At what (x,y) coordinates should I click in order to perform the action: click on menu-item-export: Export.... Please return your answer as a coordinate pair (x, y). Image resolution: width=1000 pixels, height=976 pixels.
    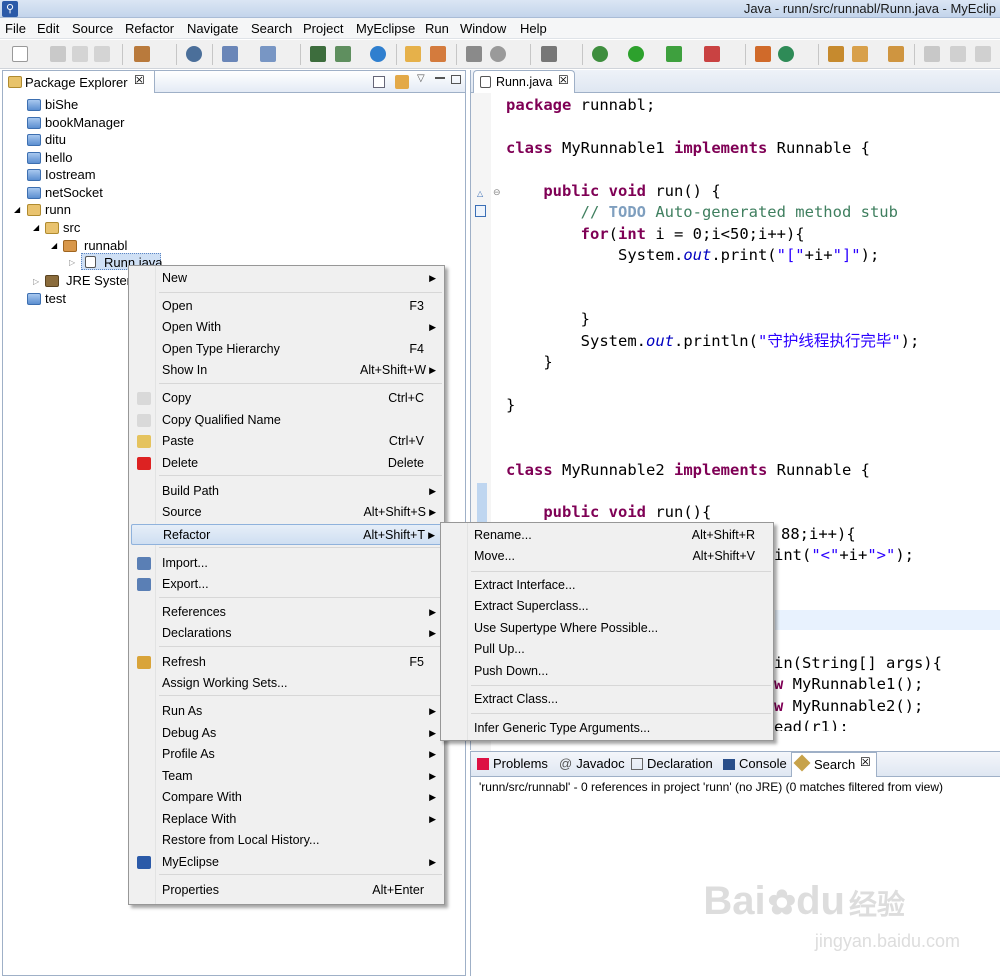
    Looking at the image, I should click on (286, 584).